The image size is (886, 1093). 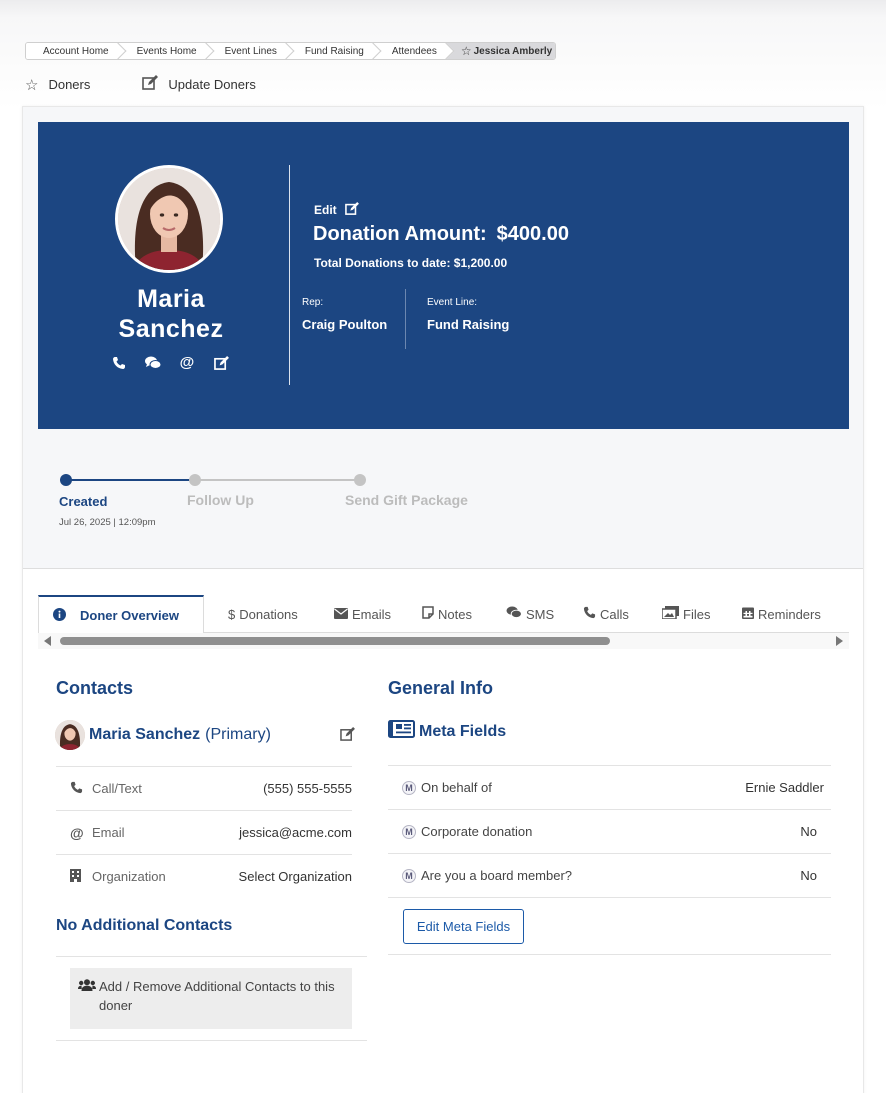 What do you see at coordinates (497, 875) in the screenshot?
I see `board-member-label: Are you a board member?` at bounding box center [497, 875].